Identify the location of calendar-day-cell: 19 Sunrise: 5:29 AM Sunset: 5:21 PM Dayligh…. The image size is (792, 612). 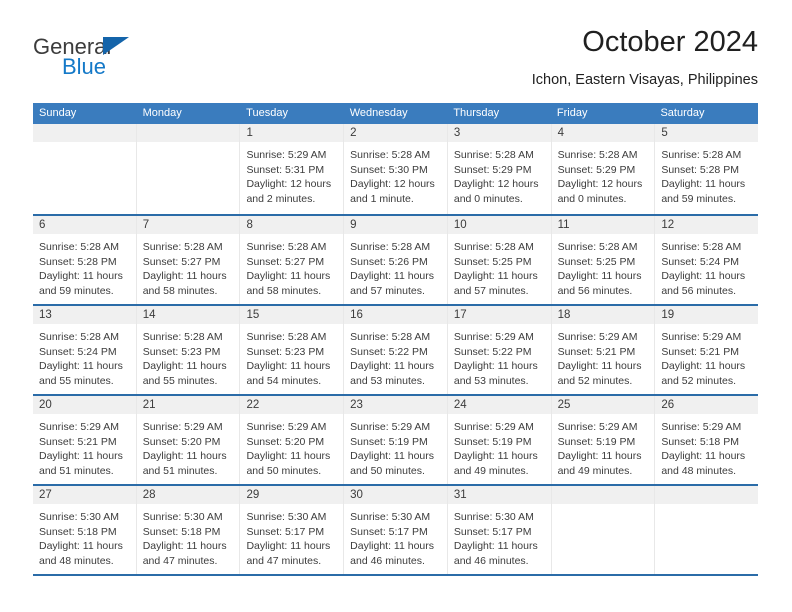
(707, 350).